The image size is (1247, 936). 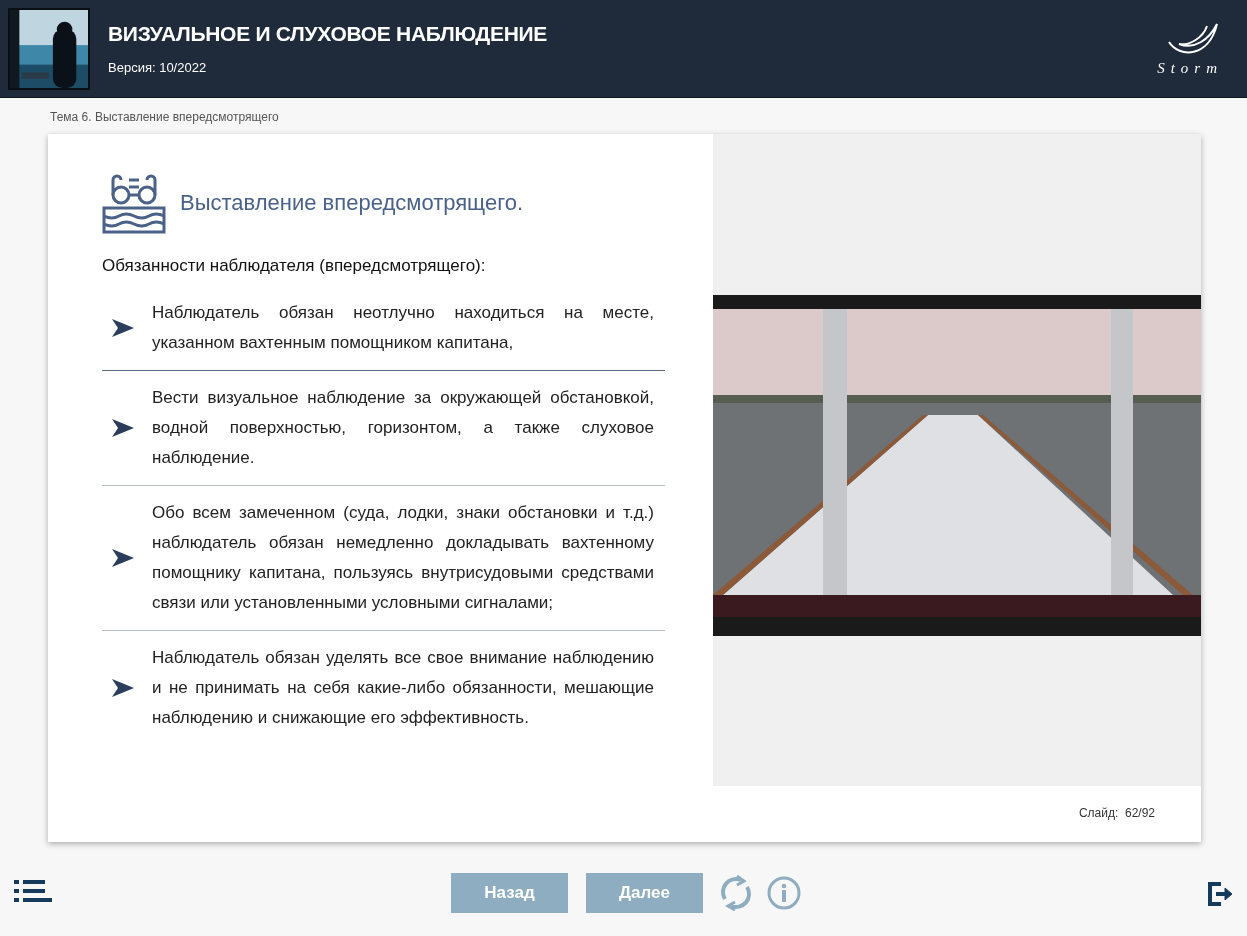 I want to click on exit-icon, so click(x=1220, y=894).